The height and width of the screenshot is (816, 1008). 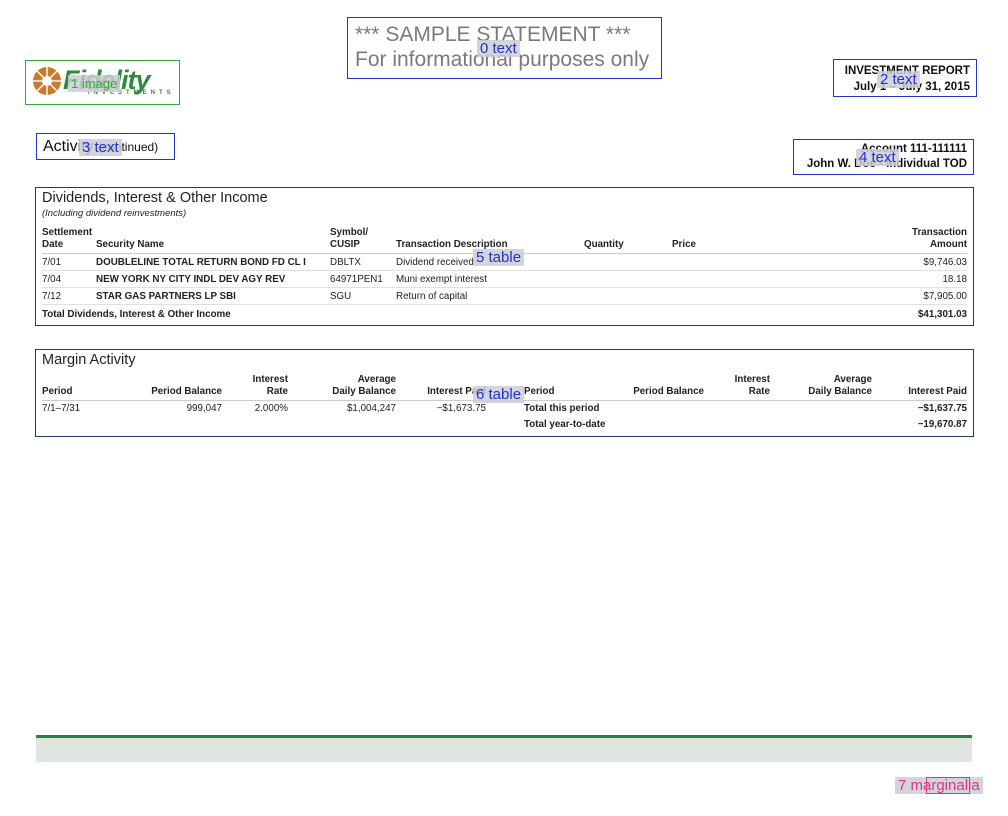 I want to click on summary-value: −$1,637.75, so click(x=942, y=409).